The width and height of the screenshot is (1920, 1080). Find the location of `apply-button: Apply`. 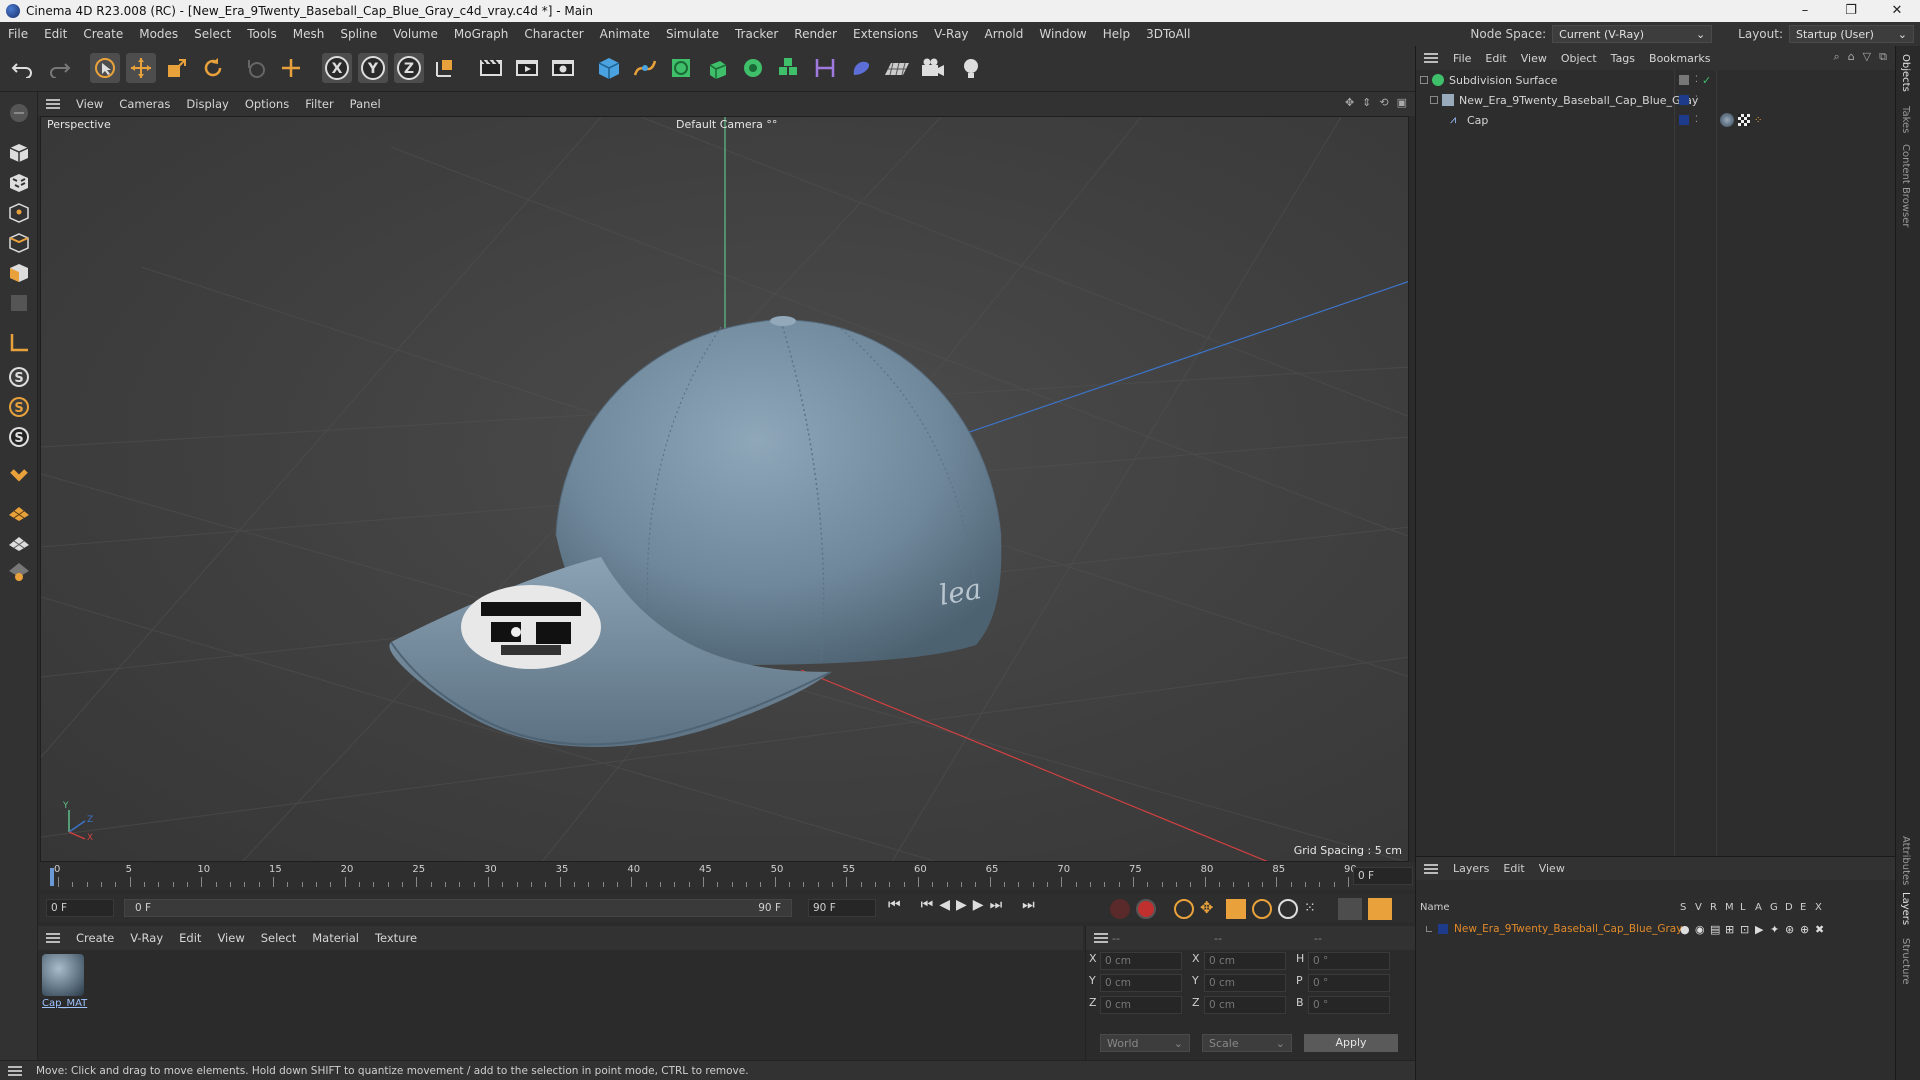

apply-button: Apply is located at coordinates (1351, 1043).